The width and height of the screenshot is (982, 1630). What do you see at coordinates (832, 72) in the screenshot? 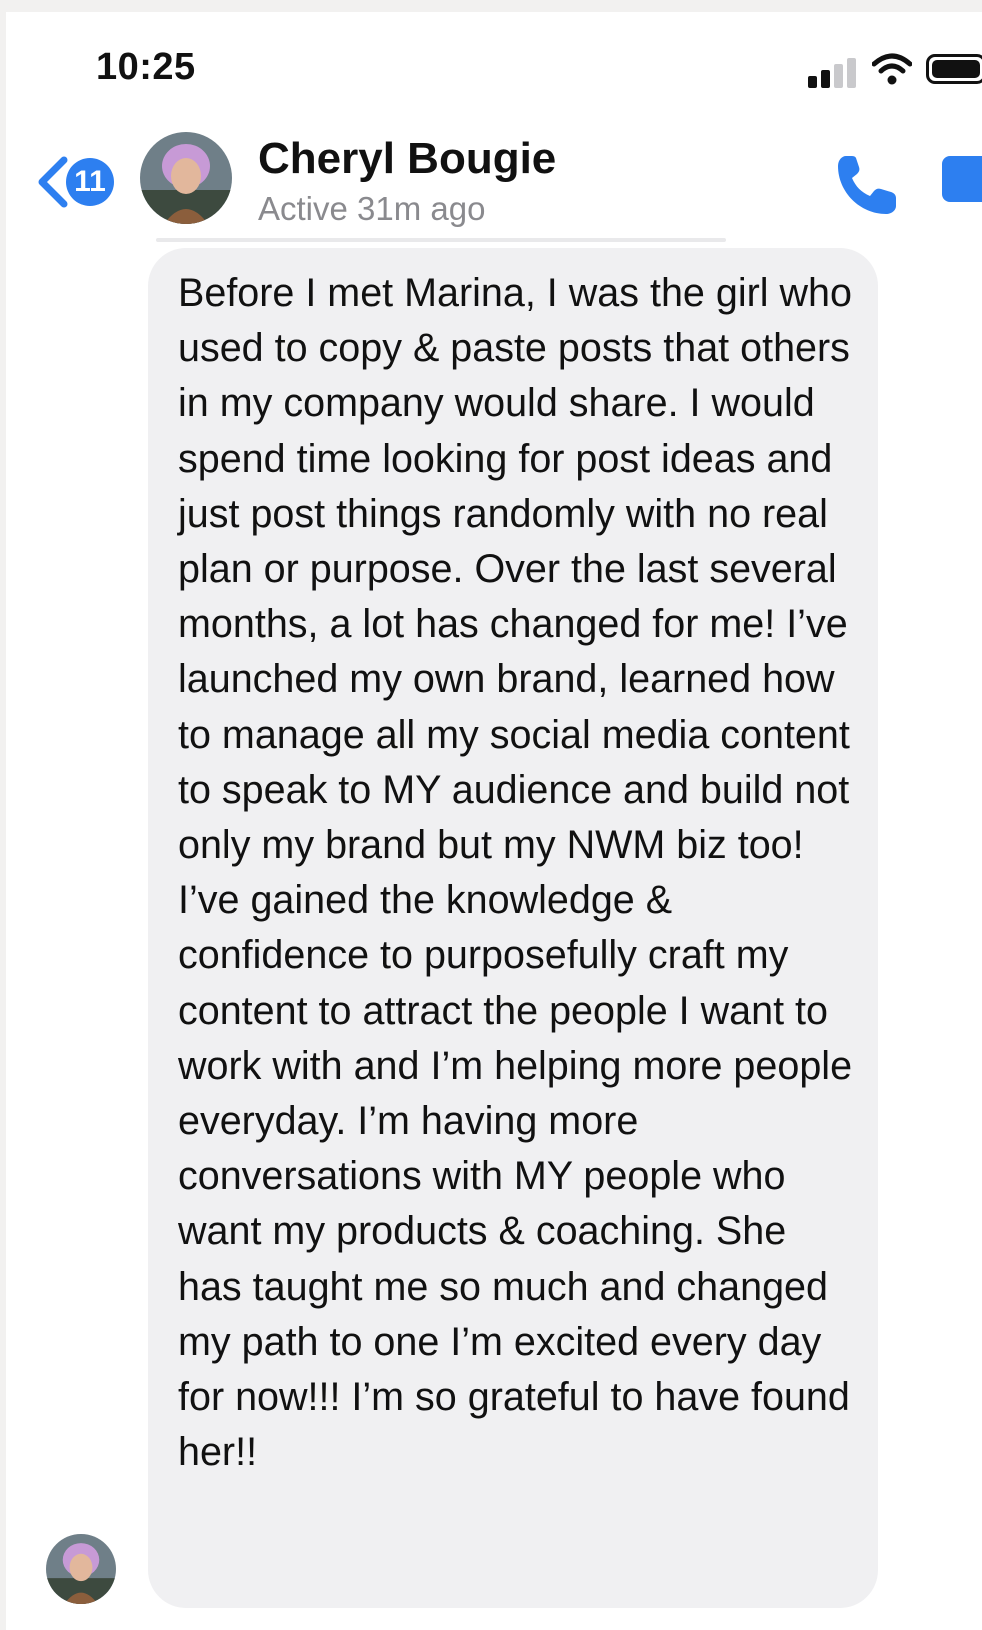
I see `cellular-signal-icon` at bounding box center [832, 72].